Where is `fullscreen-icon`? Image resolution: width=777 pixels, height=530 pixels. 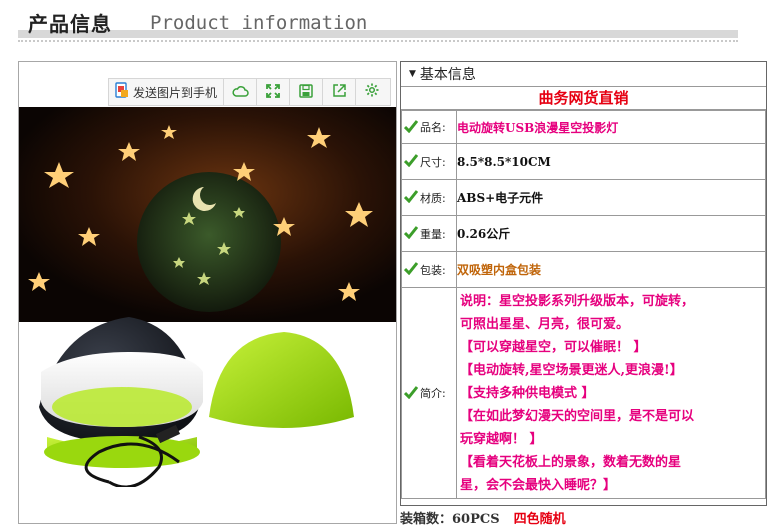 fullscreen-icon is located at coordinates (273, 92).